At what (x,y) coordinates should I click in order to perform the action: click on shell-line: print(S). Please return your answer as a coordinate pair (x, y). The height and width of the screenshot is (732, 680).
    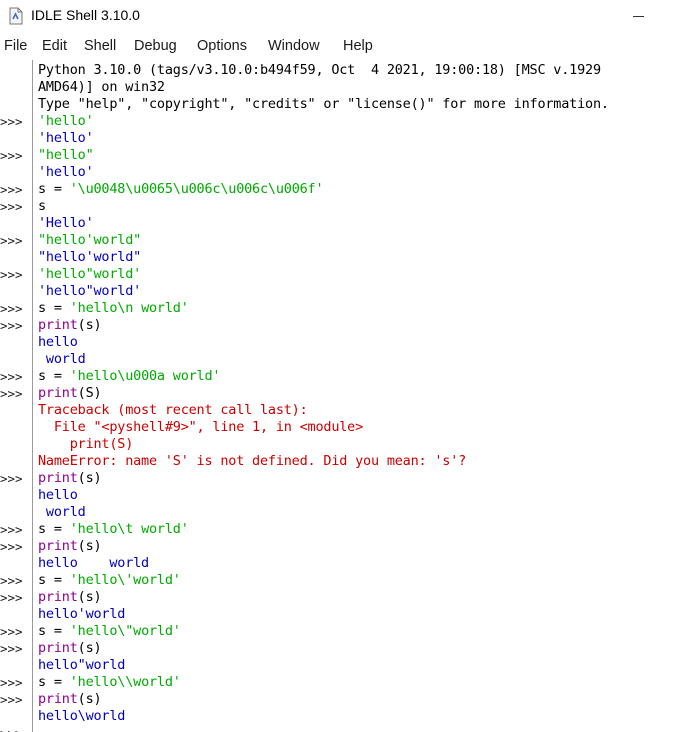
    Looking at the image, I should click on (70, 393).